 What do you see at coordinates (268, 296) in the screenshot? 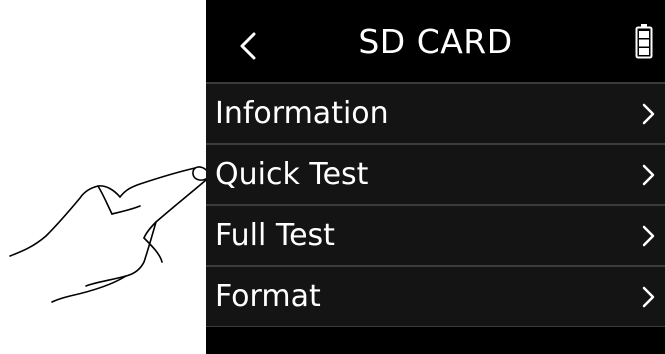
I see `menu-item-label: Format` at bounding box center [268, 296].